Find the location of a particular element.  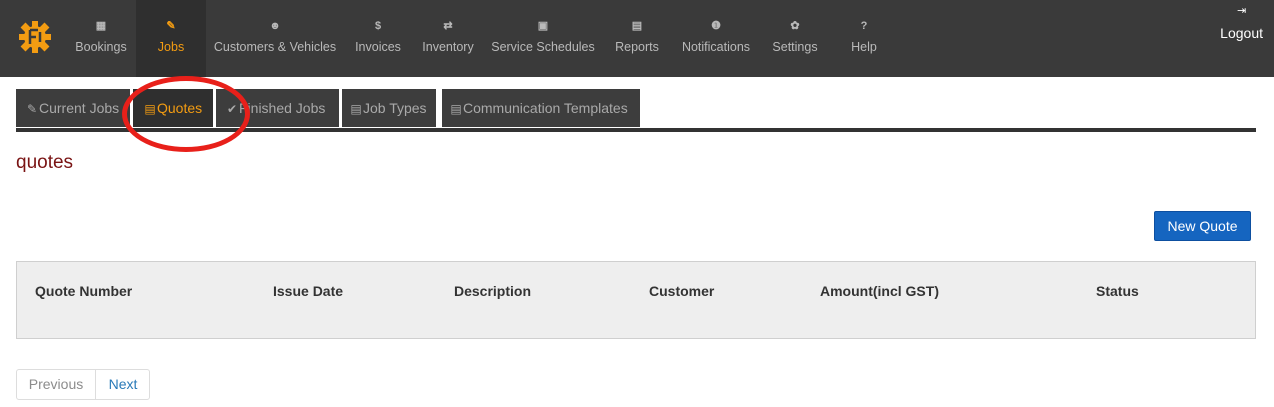

nav-settings-label: Settings is located at coordinates (795, 47).